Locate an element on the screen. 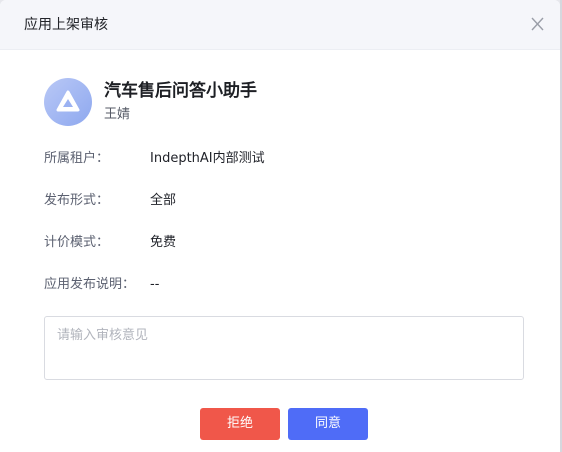 Image resolution: width=562 pixels, height=452 pixels. dialog-title: 应用上架审核 is located at coordinates (66, 25).